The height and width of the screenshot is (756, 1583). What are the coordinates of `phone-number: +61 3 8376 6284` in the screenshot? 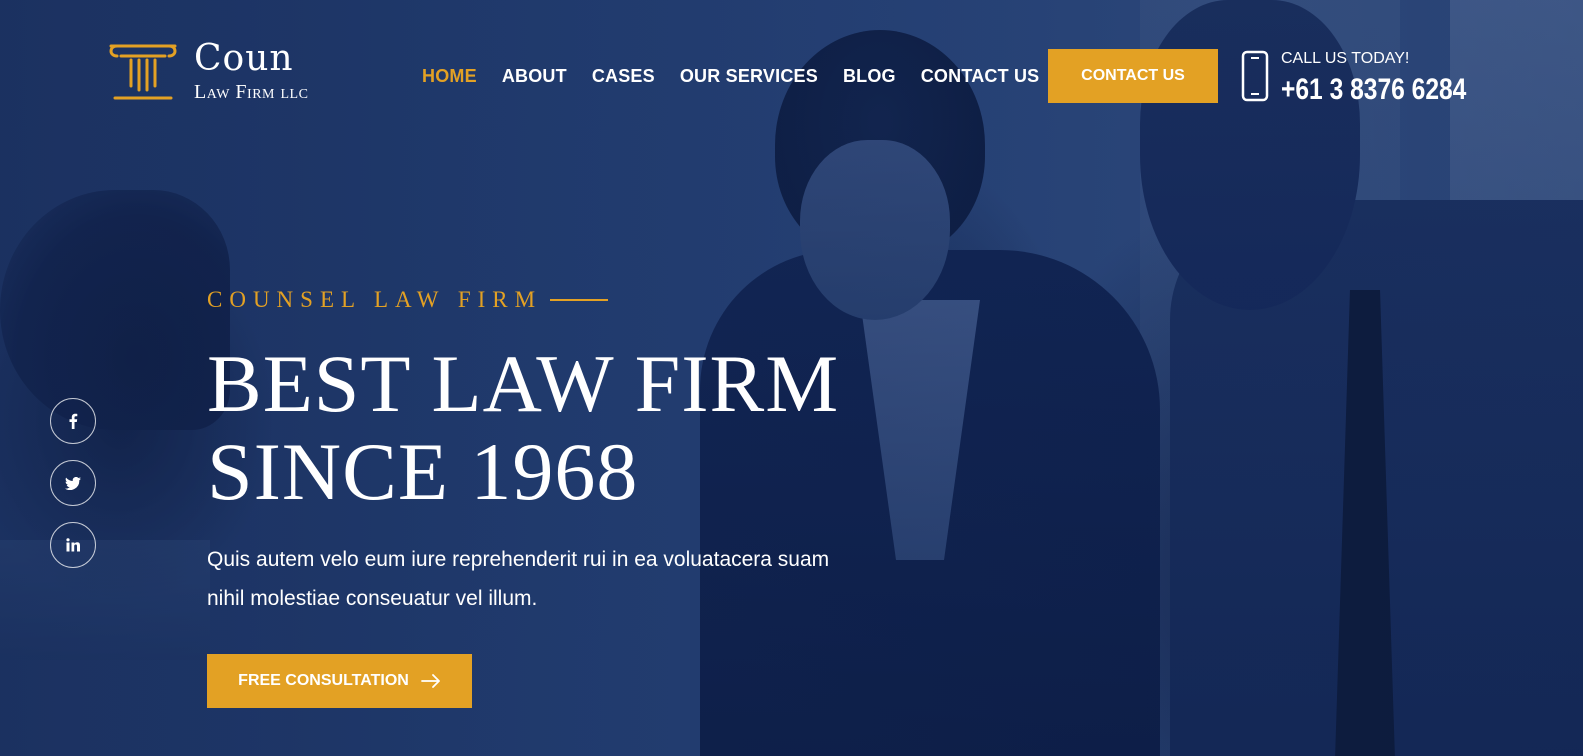 It's located at (1374, 89).